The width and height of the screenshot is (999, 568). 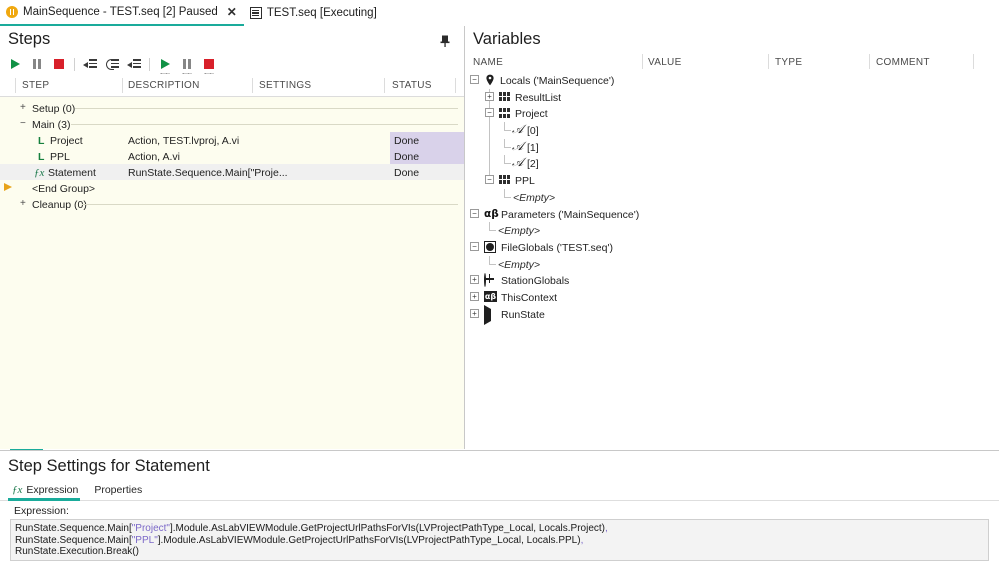 I want to click on tree-row-ppl: − PPL Array of Strings[0..empty], so click(x=732, y=180).